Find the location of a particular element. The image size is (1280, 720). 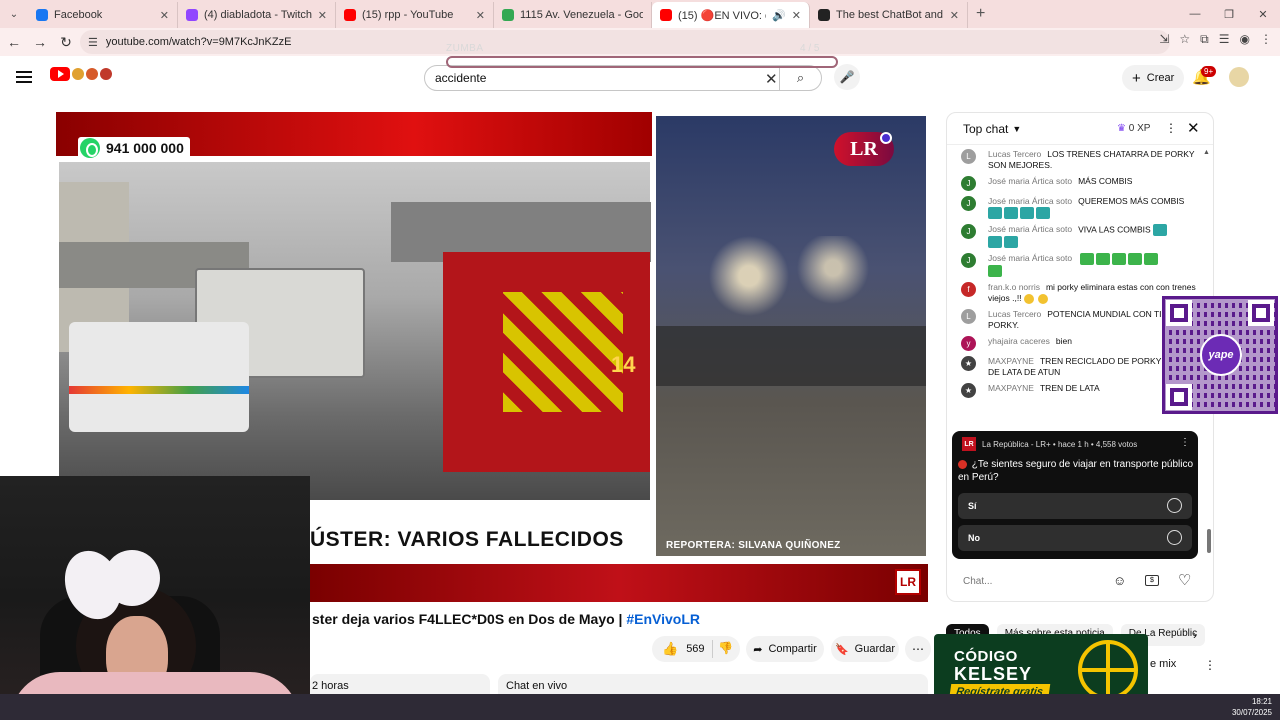

thumbs-down-icon: 👎 is located at coordinates (725, 648).